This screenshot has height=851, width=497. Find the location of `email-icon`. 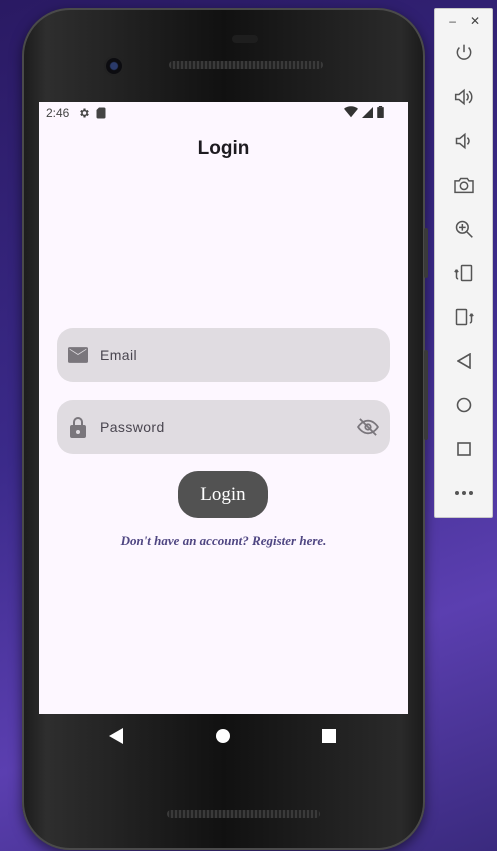

email-icon is located at coordinates (78, 355).